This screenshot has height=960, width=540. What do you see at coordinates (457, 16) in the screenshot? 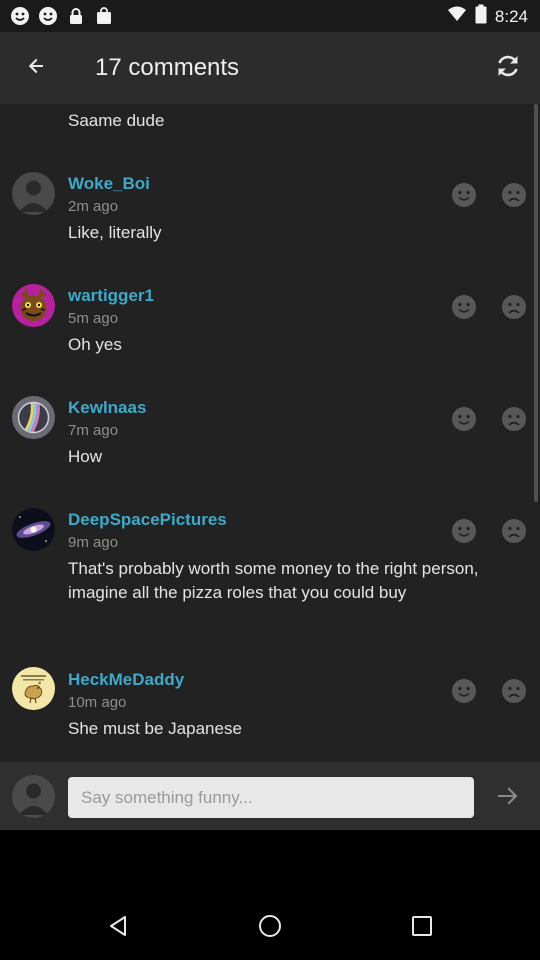
I see `wifi-icon` at bounding box center [457, 16].